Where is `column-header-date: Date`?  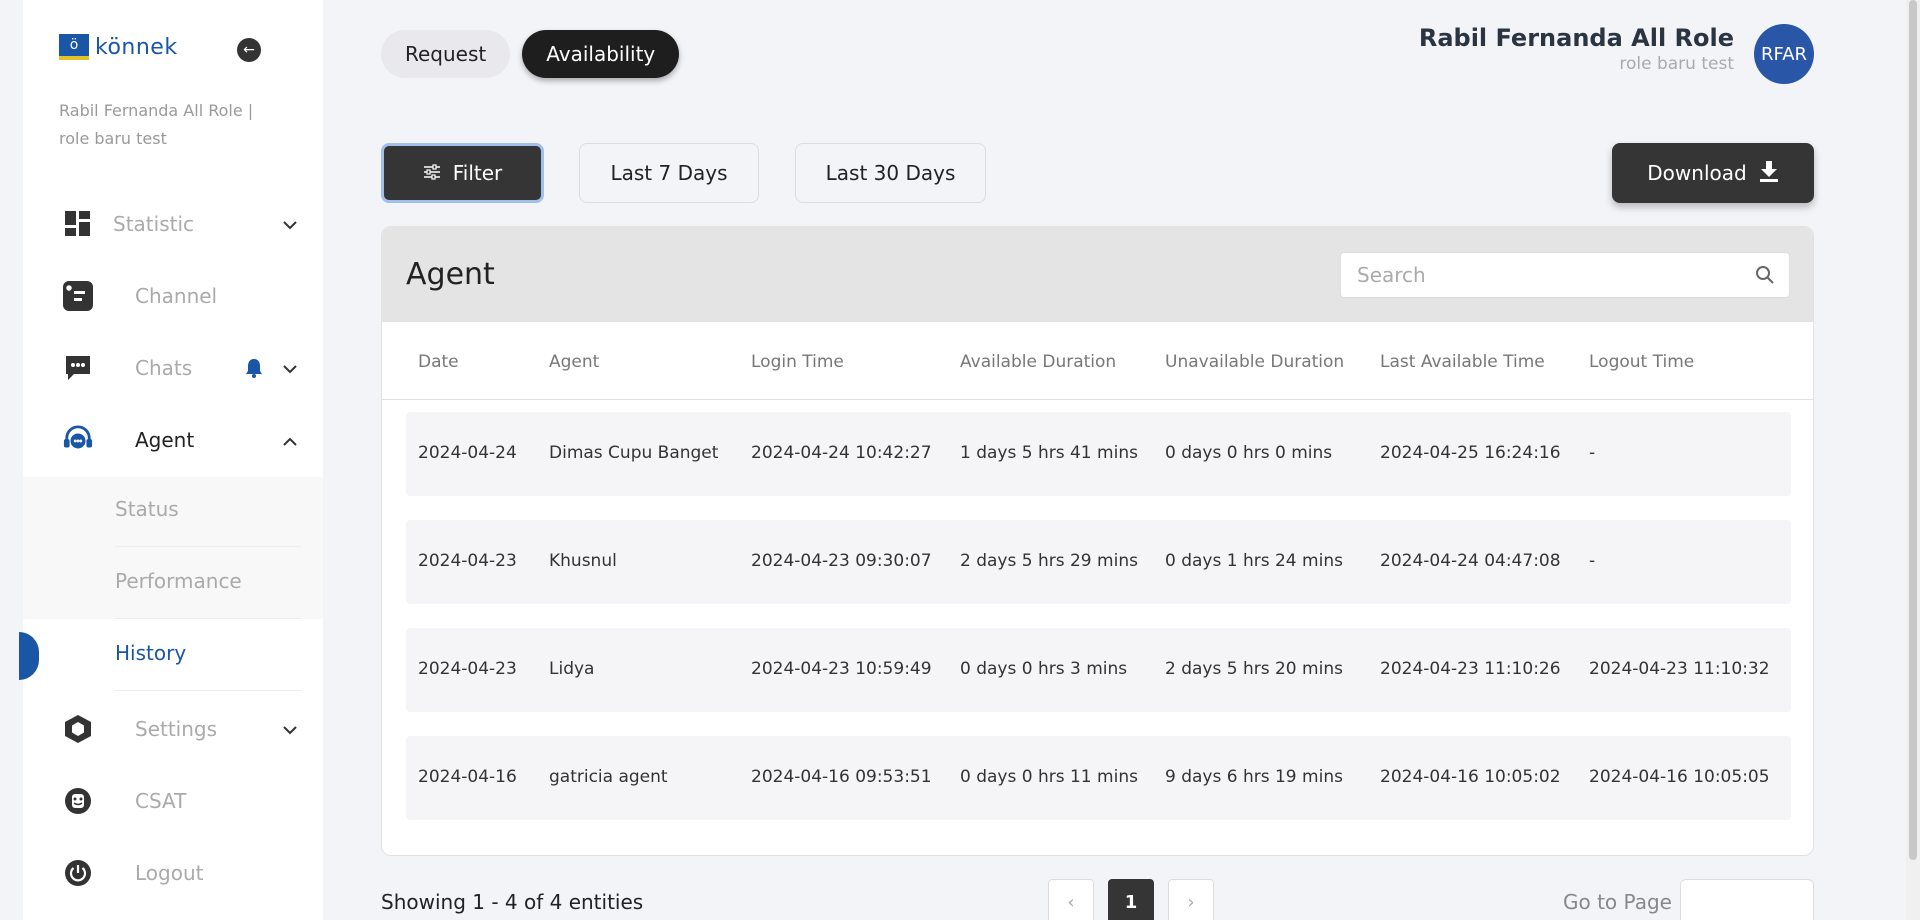
column-header-date: Date is located at coordinates (438, 362).